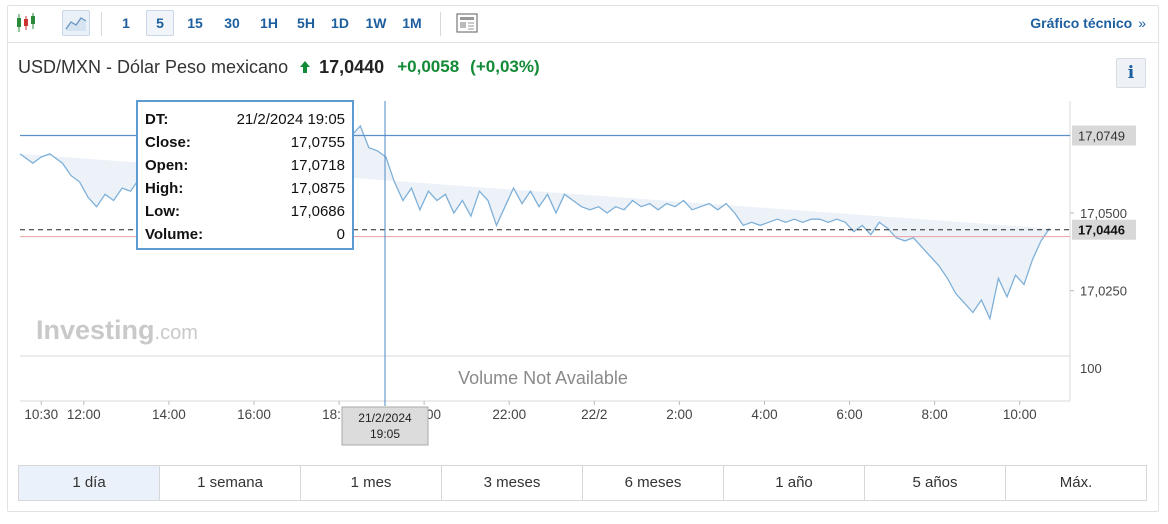  Describe the element at coordinates (370, 483) in the screenshot. I see `range-button: 1 mes` at that location.